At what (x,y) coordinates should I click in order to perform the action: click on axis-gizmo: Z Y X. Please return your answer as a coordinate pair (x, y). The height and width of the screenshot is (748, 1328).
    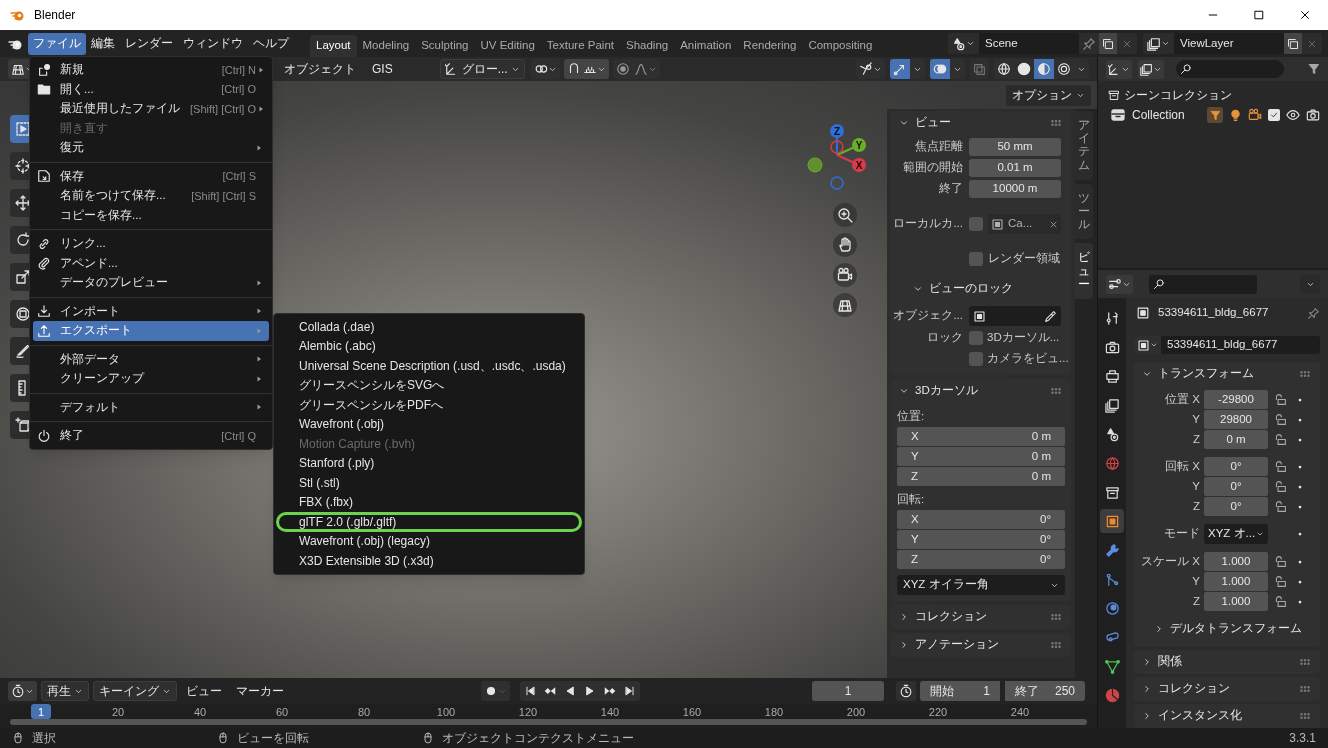
    Looking at the image, I should click on (840, 156).